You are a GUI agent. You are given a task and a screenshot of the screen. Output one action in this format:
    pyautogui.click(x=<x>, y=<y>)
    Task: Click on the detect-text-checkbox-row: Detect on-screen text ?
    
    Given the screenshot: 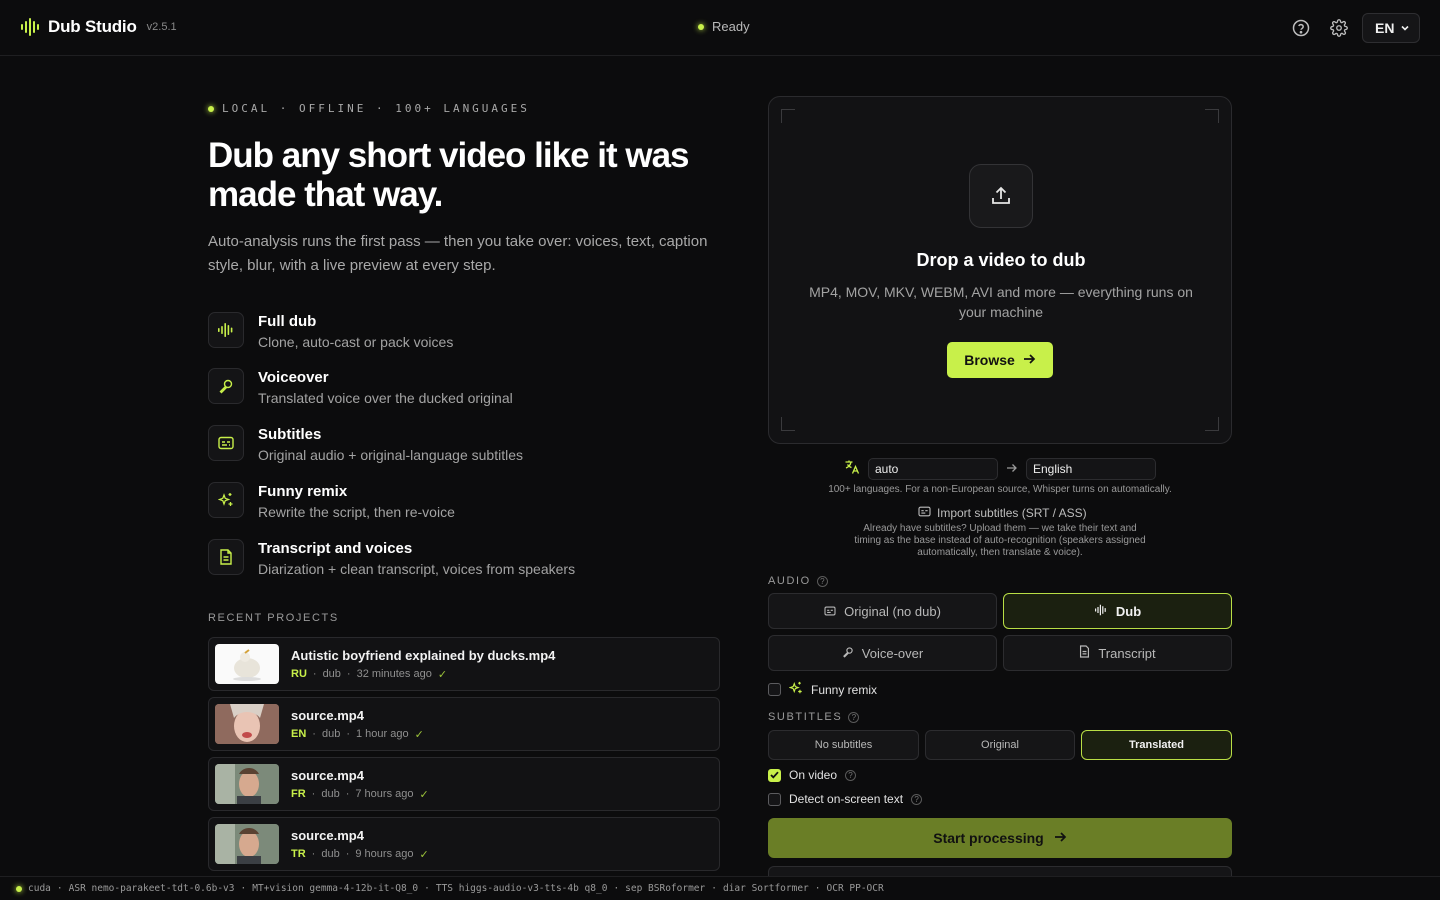 What is the action you would take?
    pyautogui.click(x=845, y=799)
    